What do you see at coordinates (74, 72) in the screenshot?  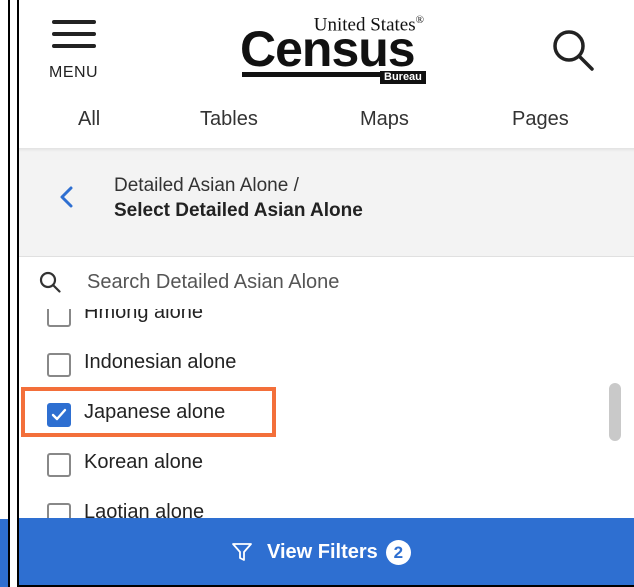 I see `menu-label: MENU` at bounding box center [74, 72].